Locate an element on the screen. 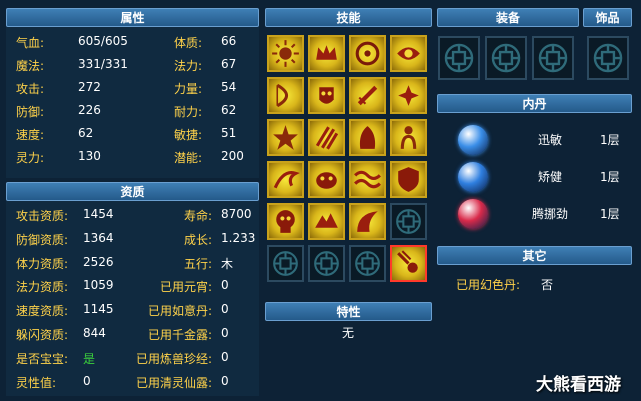  wing-skill-icon is located at coordinates (367, 221).